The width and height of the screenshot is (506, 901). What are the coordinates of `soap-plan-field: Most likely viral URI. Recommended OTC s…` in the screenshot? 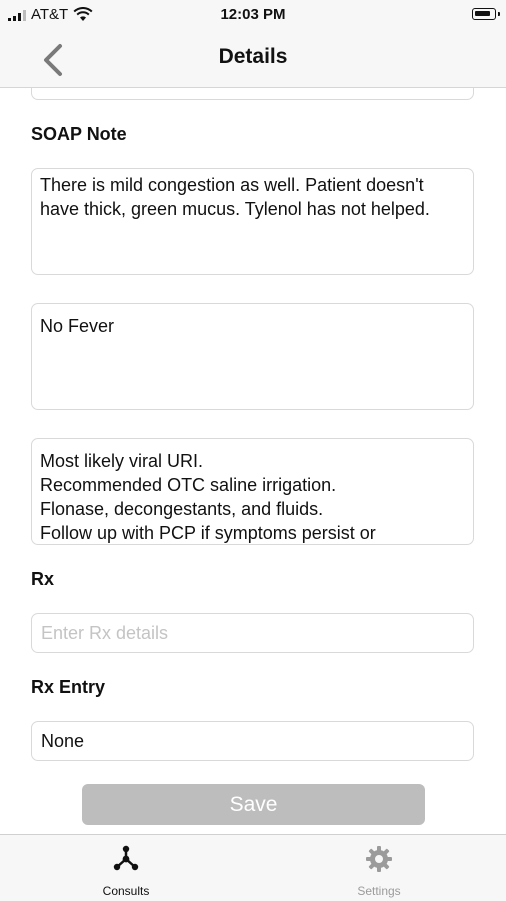 It's located at (252, 491).